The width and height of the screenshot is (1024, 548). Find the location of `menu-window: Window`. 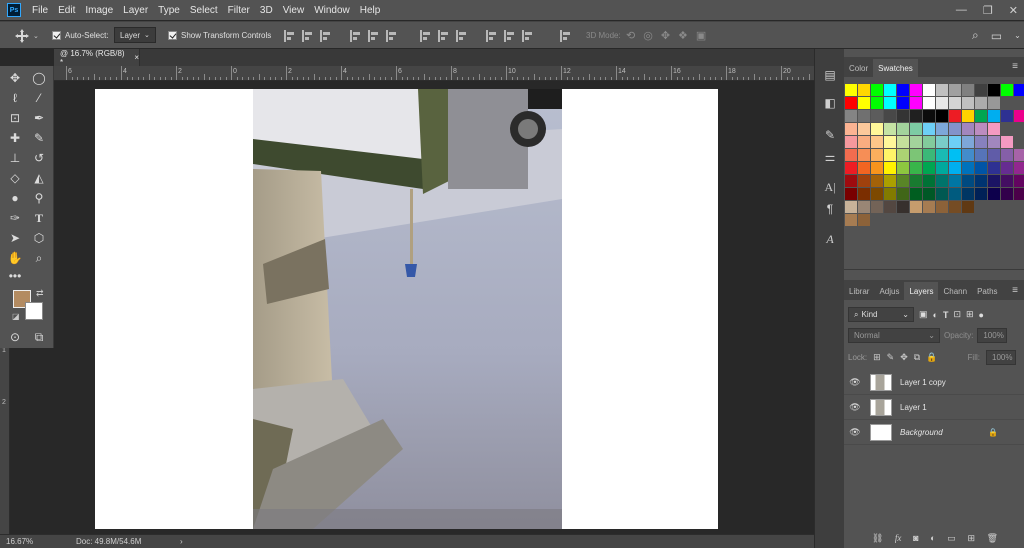

menu-window: Window is located at coordinates (332, 10).